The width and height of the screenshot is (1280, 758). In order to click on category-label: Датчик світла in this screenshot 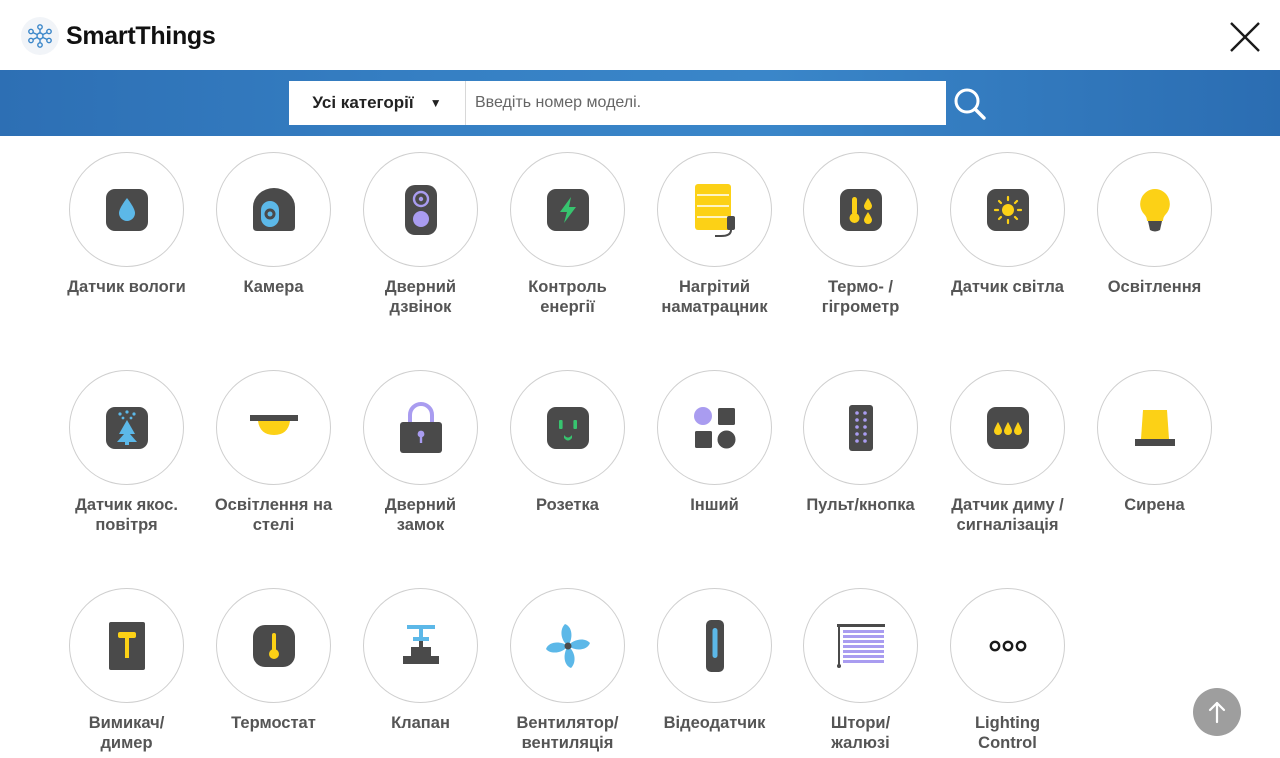, I will do `click(1007, 287)`.